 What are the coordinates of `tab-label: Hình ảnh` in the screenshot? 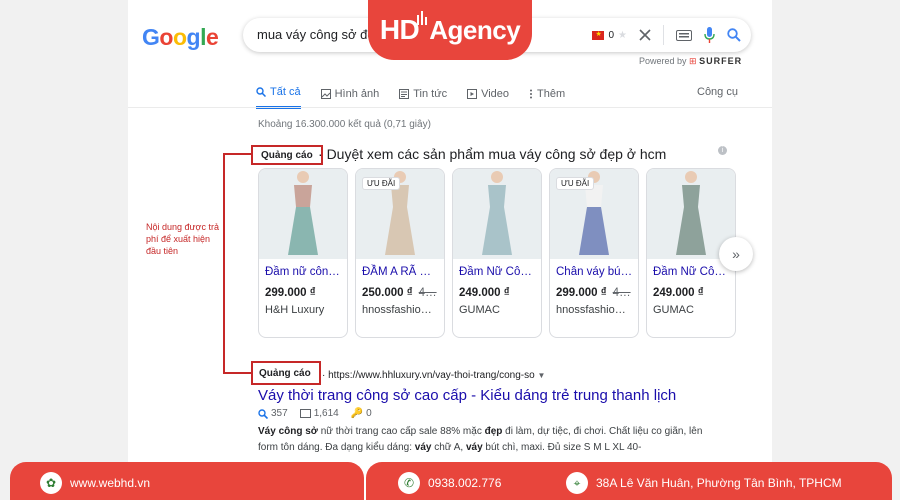 It's located at (357, 93).